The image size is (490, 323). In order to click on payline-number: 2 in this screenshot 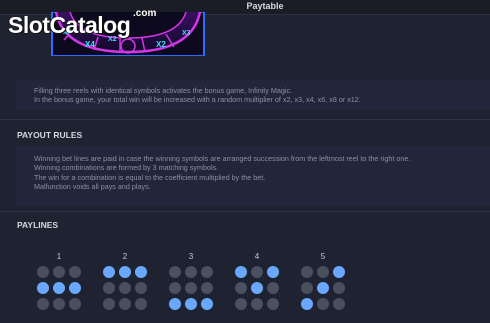, I will do `click(125, 256)`.